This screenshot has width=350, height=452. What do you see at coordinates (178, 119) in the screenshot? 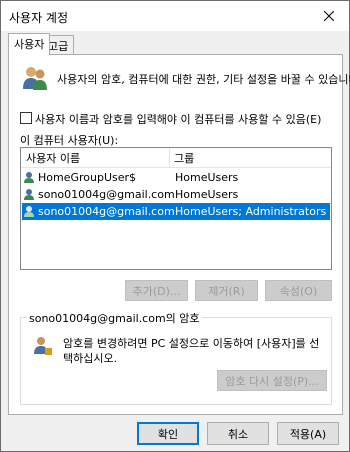
I see `require-login-label: 사용자 이름과 암호를 입력해야 이 컴퓨터를 사용할 수 있음(E)` at bounding box center [178, 119].